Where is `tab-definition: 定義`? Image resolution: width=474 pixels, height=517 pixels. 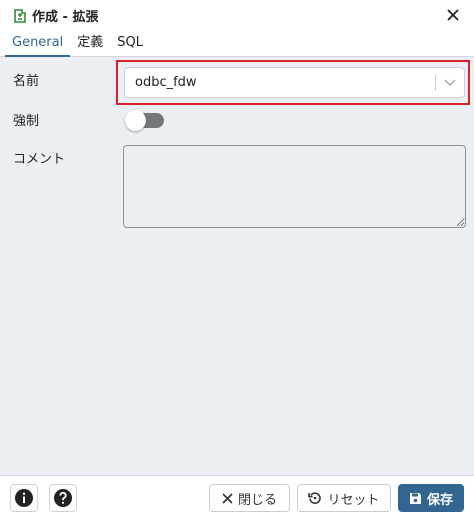 tab-definition: 定義 is located at coordinates (90, 44).